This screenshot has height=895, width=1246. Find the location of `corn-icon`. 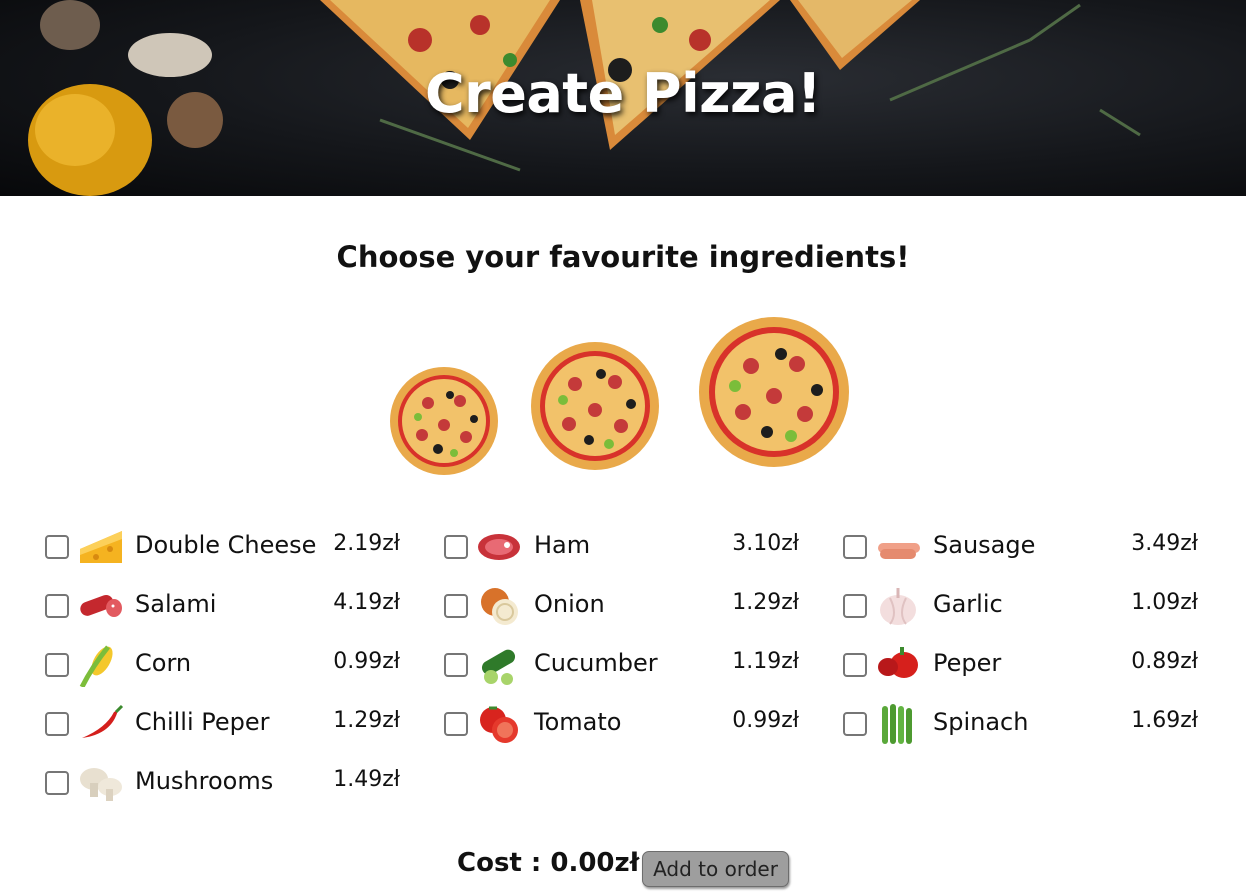

corn-icon is located at coordinates (101, 666).